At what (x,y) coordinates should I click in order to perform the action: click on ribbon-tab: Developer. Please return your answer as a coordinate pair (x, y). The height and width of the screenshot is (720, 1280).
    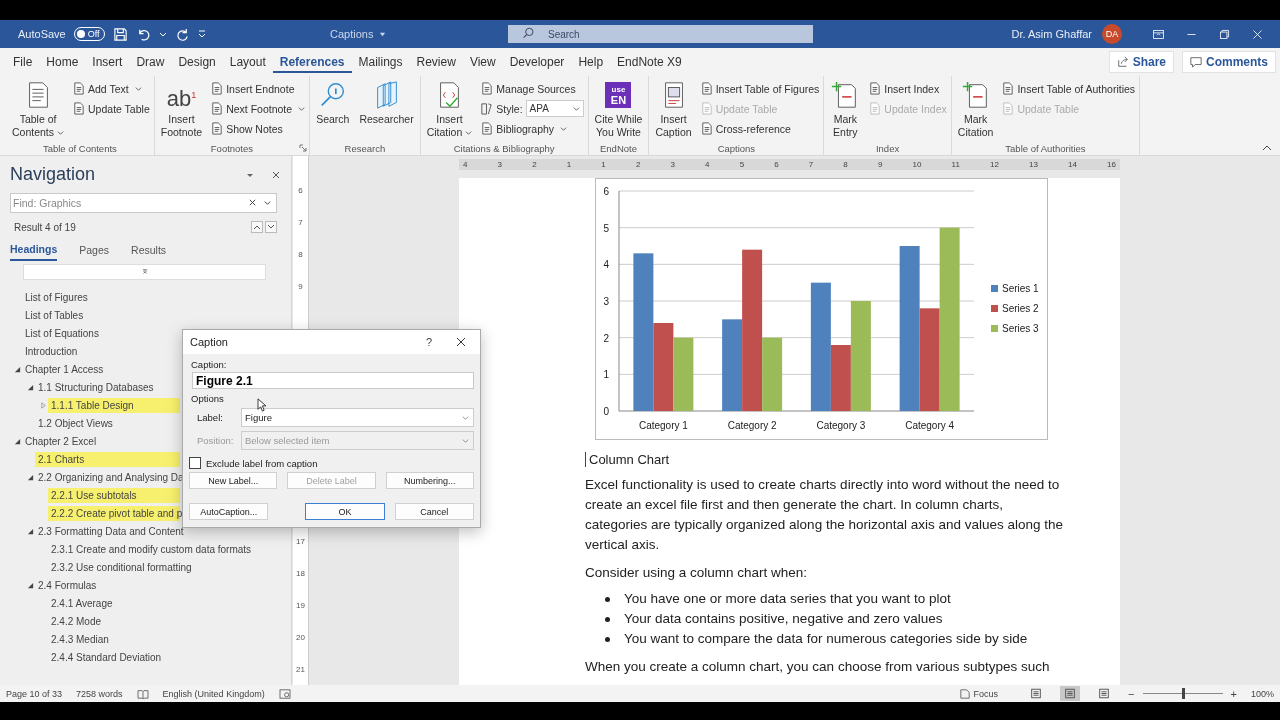
    Looking at the image, I should click on (537, 62).